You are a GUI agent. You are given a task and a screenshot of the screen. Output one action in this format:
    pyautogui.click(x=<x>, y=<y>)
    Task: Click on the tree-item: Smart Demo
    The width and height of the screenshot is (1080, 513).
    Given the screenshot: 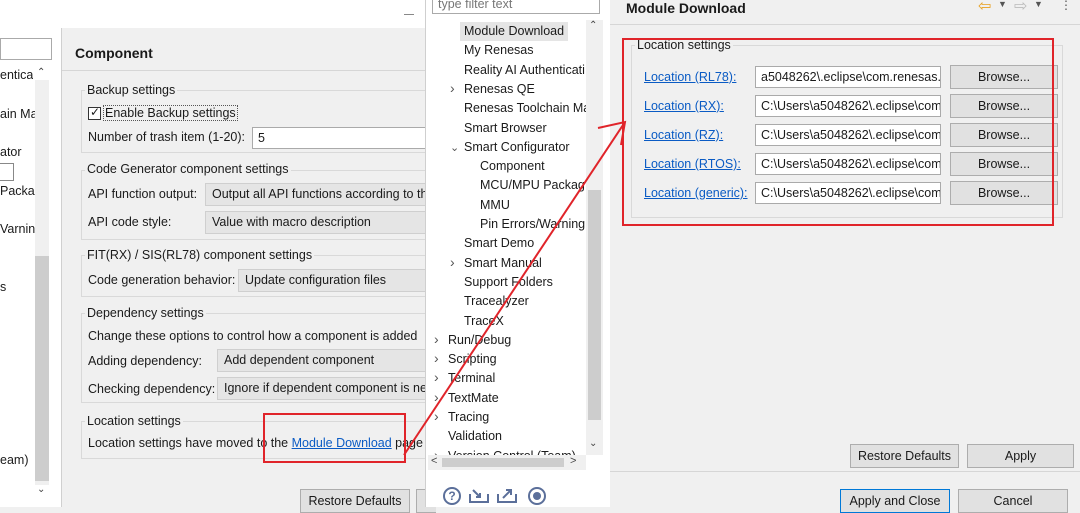 What is the action you would take?
    pyautogui.click(x=499, y=243)
    